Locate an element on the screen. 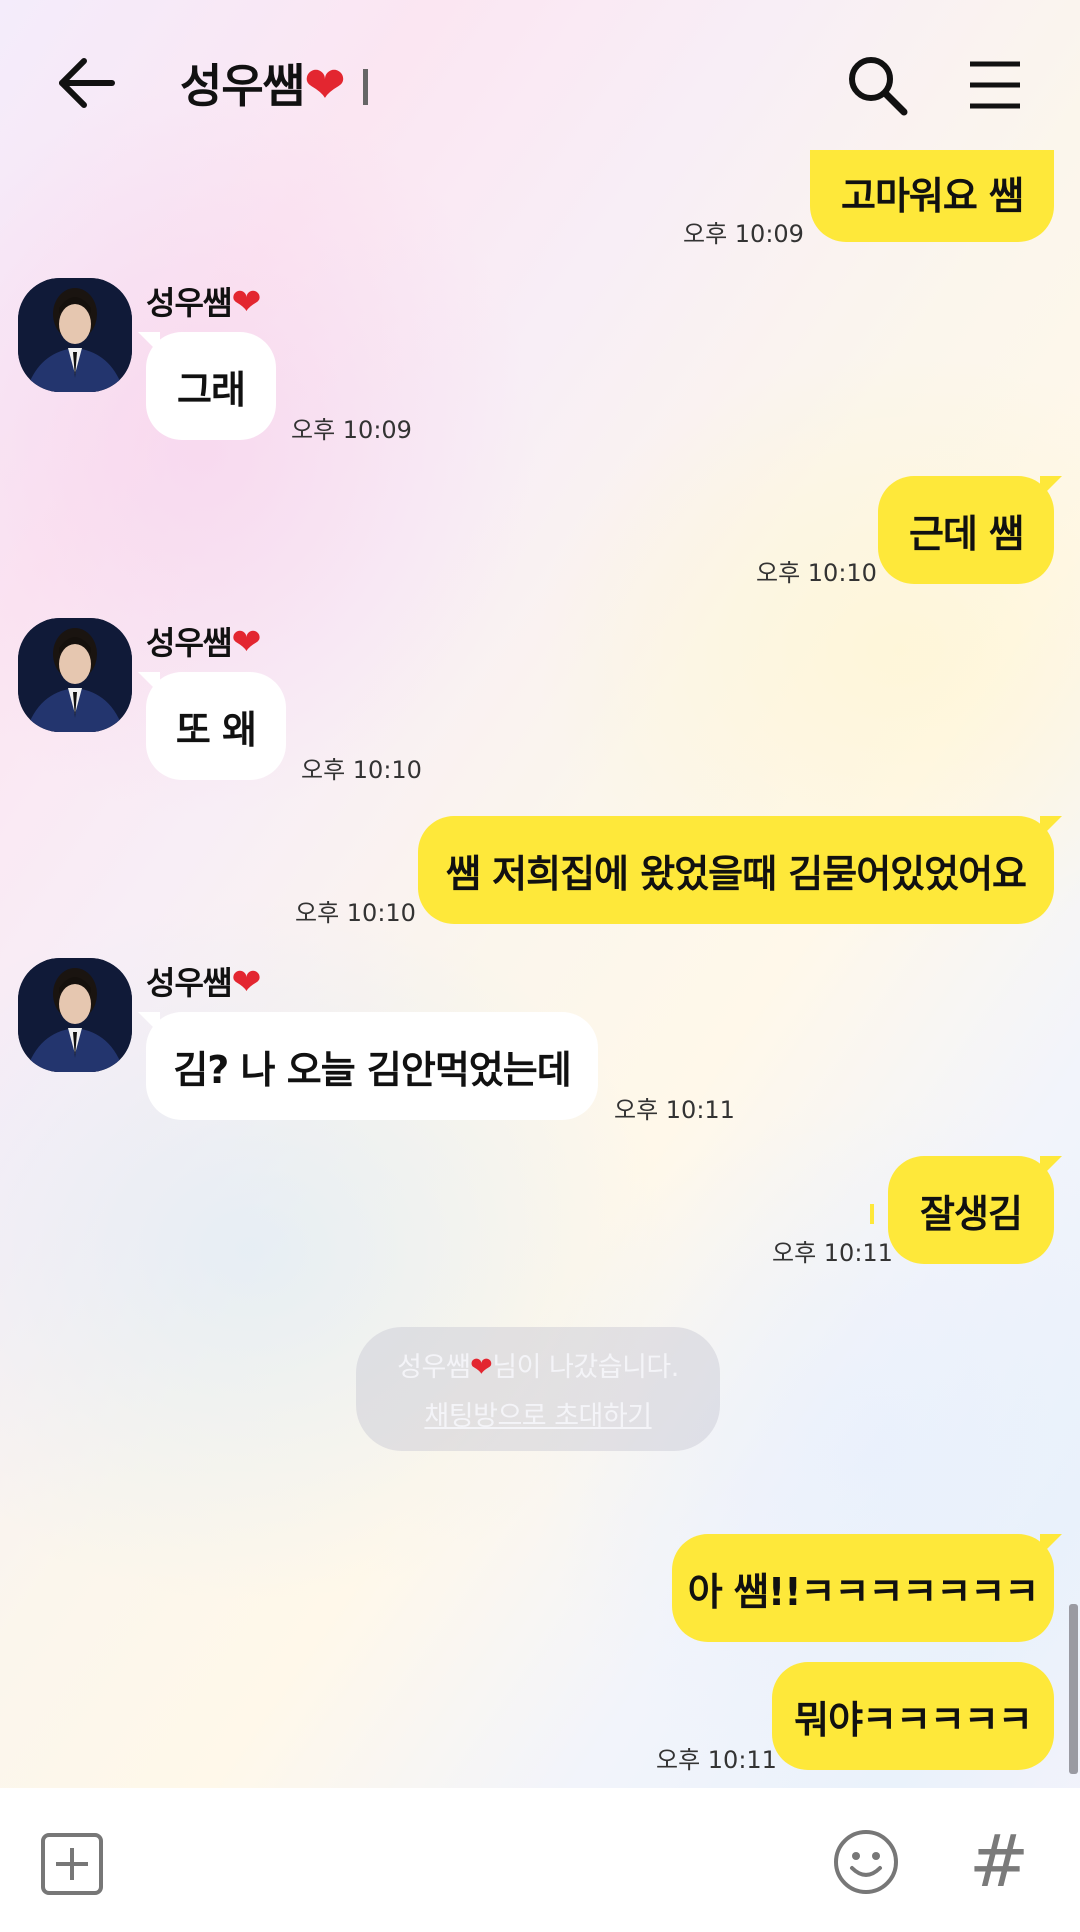 The image size is (1080, 1932). system-notice: 성우쌤❤님이 나갔습니다. 채팅방으로 초대하기 is located at coordinates (538, 1389).